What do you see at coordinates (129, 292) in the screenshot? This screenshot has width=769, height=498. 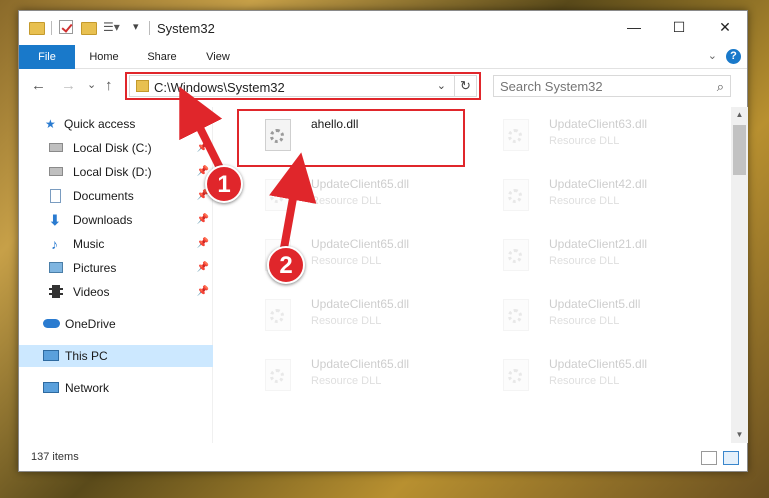 I see `sidebar-item-videos: Videos 📌` at bounding box center [129, 292].